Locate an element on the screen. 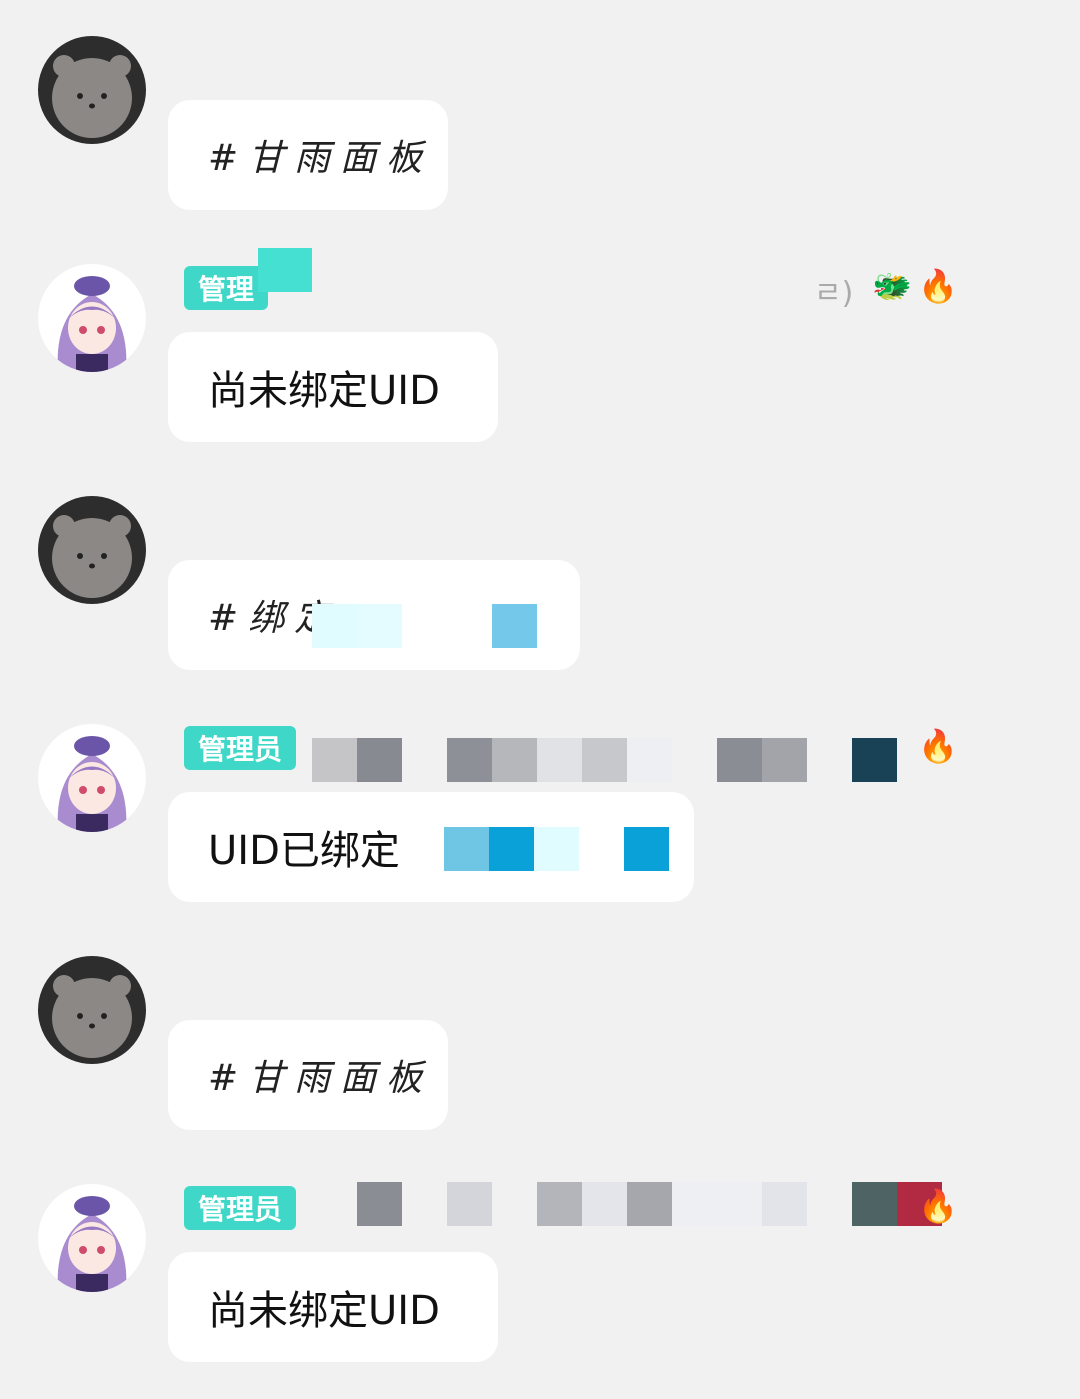  sender-name-fragment: ㄹ) is located at coordinates (834, 293).